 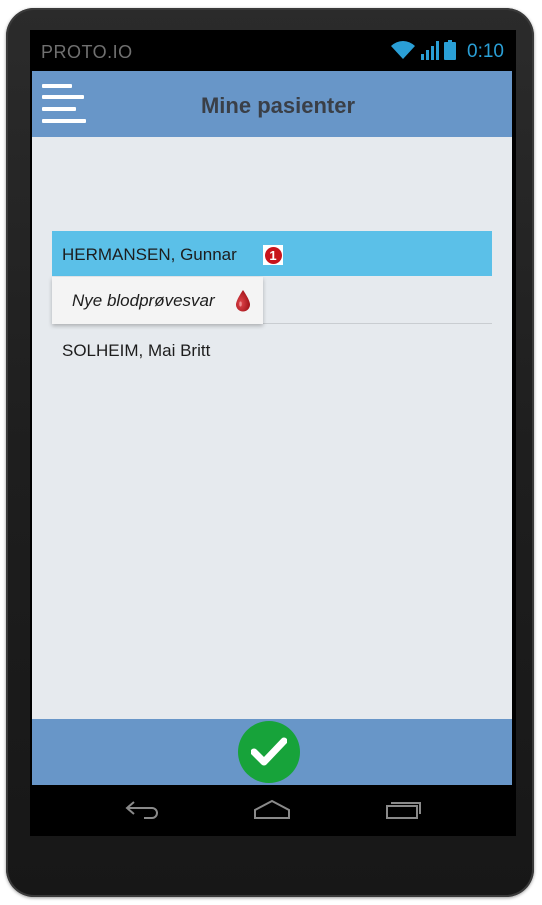 I want to click on blood-drop-icon, so click(x=243, y=303).